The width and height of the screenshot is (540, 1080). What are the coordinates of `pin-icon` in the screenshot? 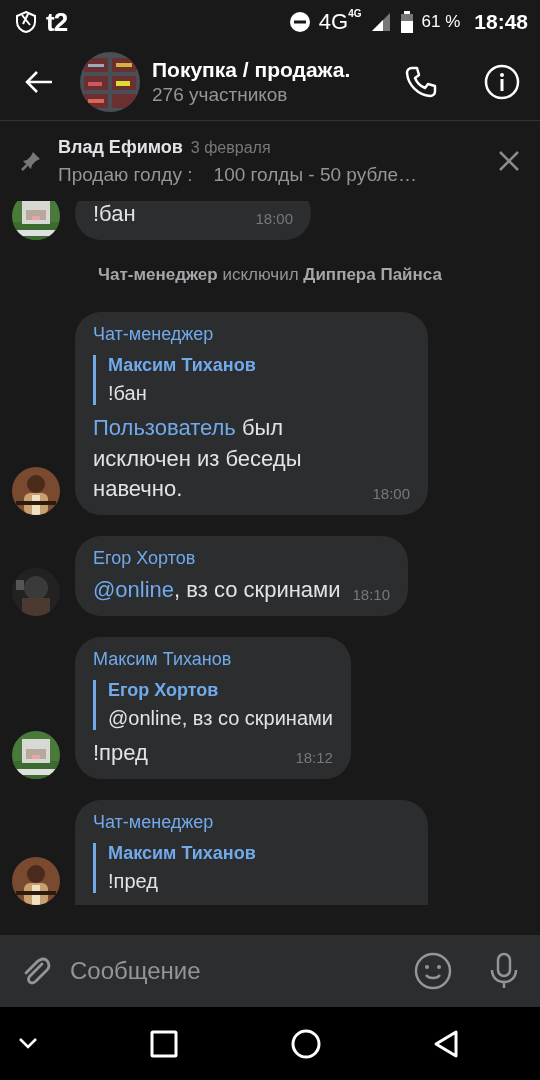 It's located at (31, 161).